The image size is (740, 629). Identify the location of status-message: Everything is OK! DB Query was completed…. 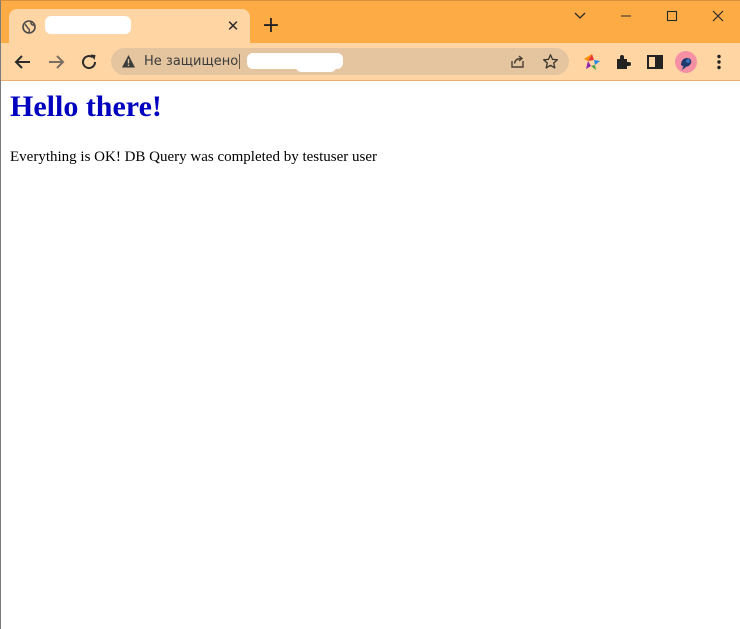
(194, 157).